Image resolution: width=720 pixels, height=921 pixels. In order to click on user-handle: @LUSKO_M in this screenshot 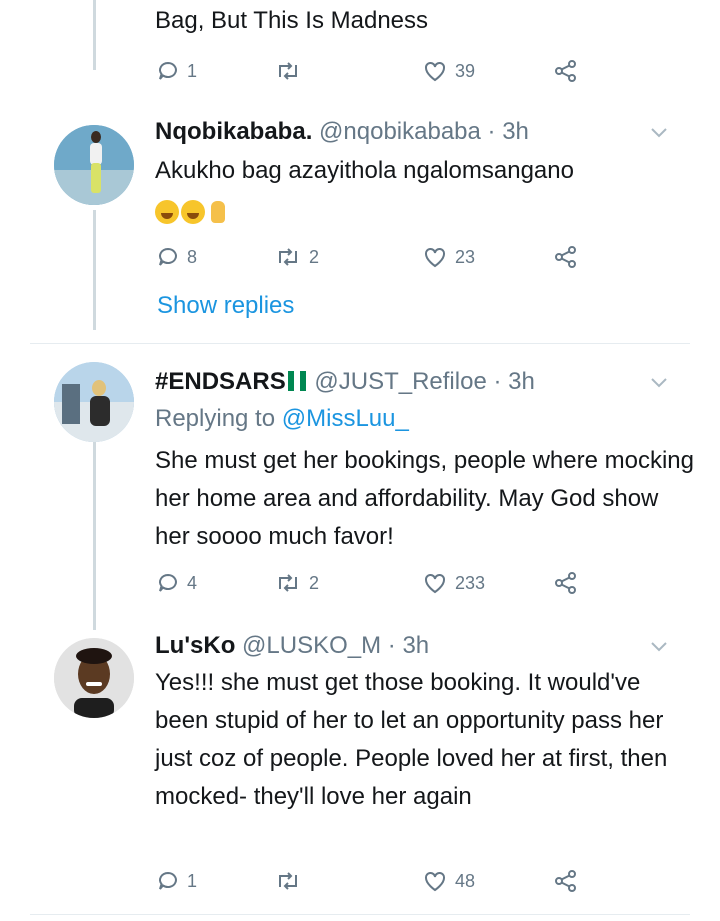, I will do `click(311, 645)`.